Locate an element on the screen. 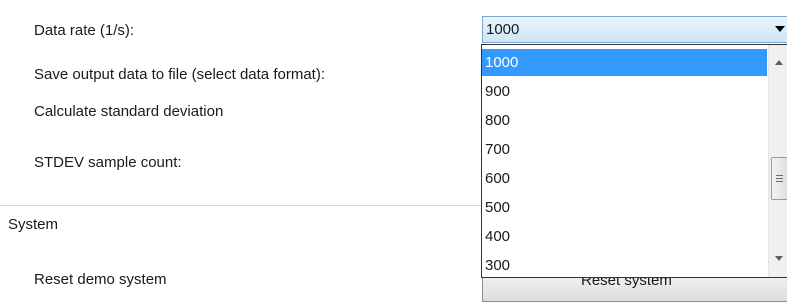  system-group-divider is located at coordinates (241, 205).